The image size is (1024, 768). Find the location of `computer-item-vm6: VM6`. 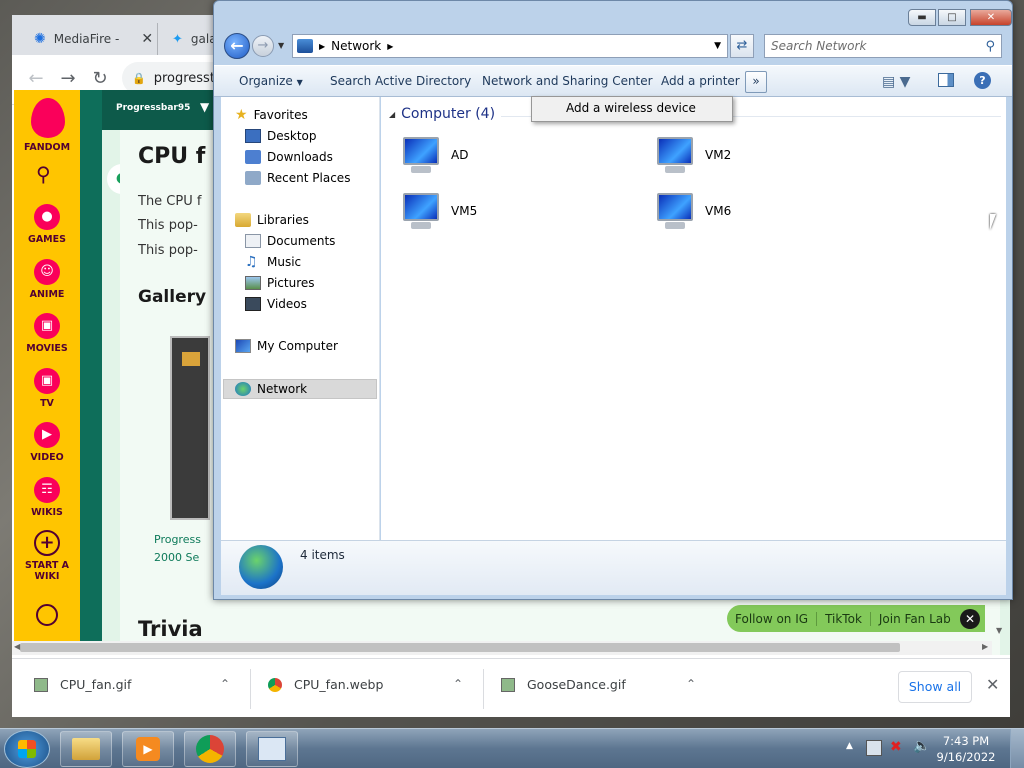

computer-item-vm6: VM6 is located at coordinates (692, 211).